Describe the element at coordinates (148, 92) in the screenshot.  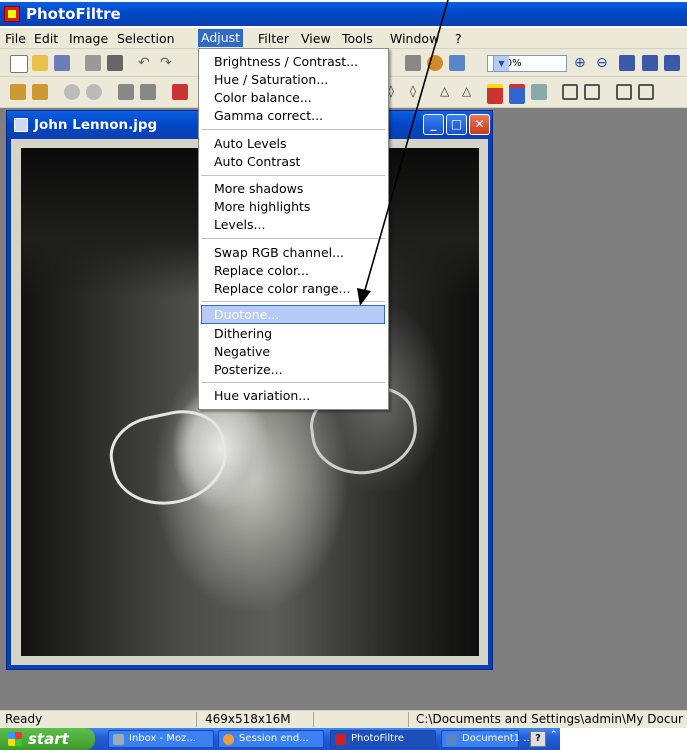
I see `contrast-up-icon` at that location.